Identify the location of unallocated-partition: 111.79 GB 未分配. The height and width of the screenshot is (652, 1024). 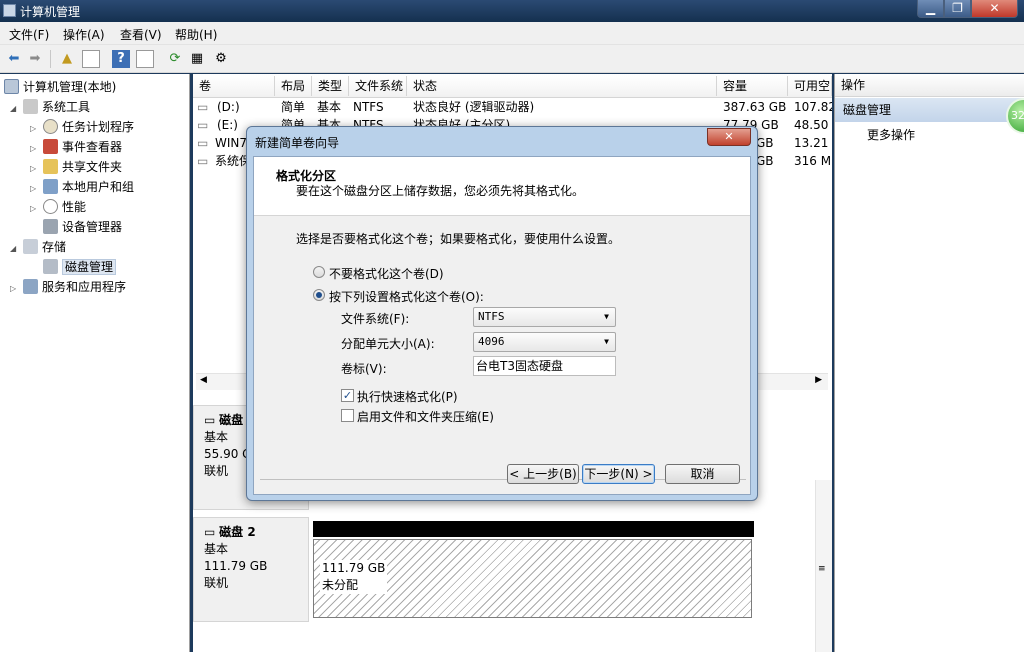
(532, 578).